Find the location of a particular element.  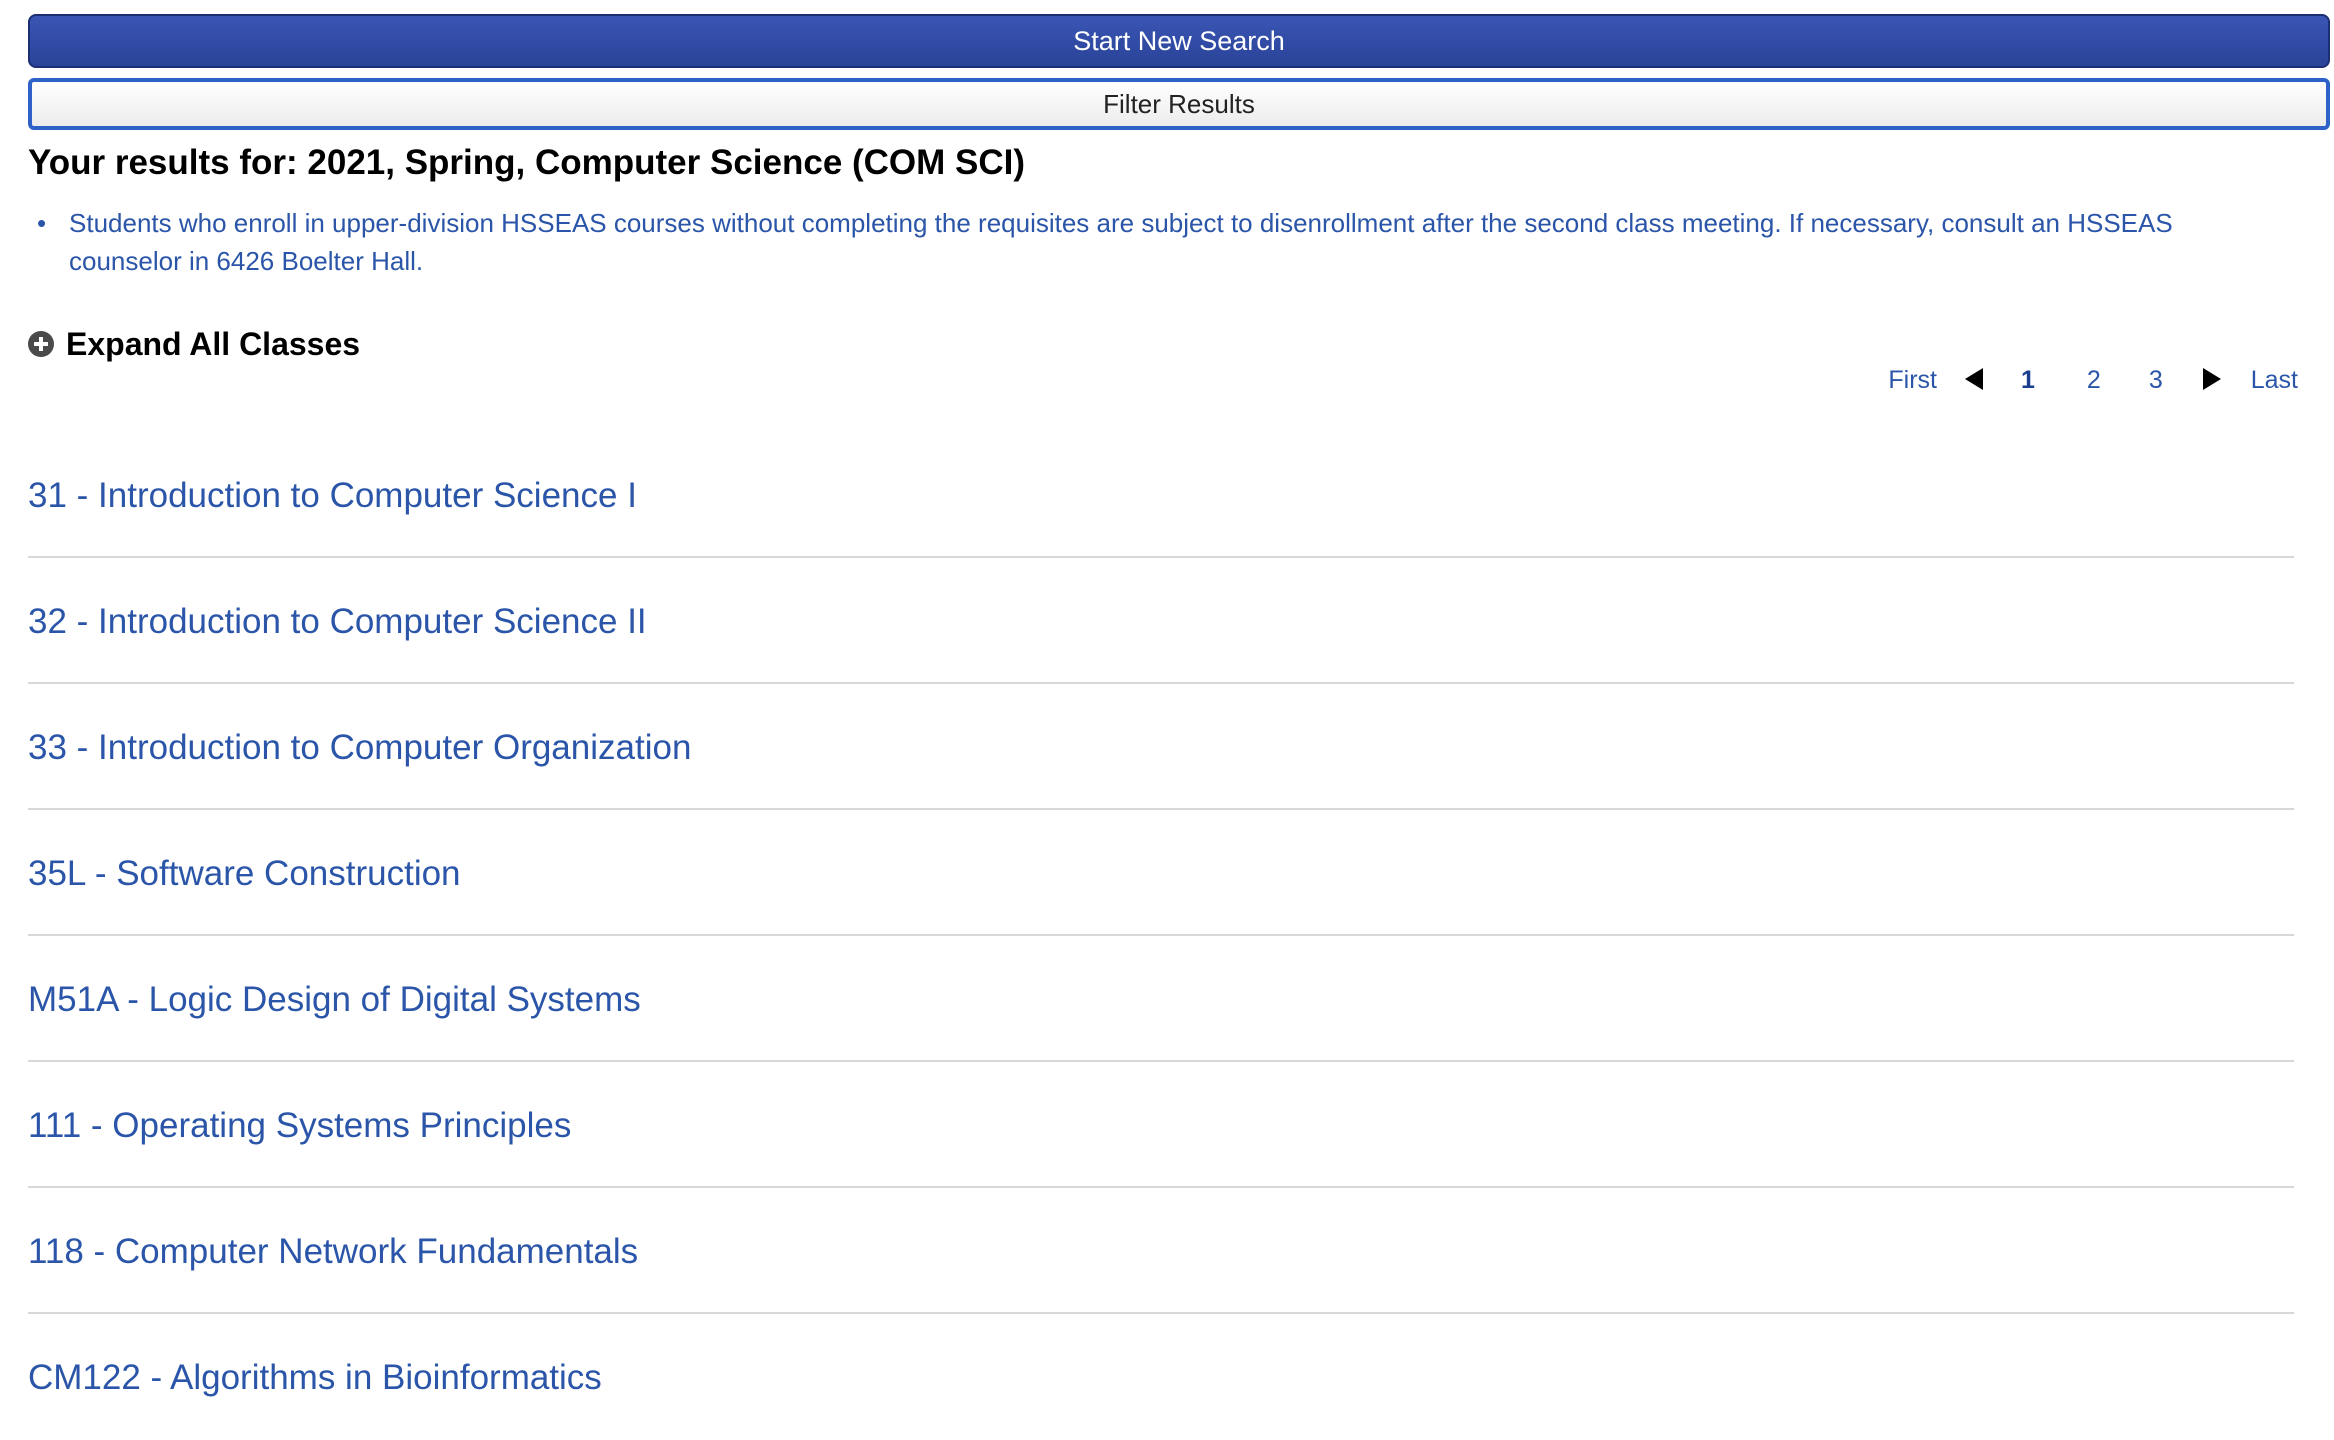

pagination-page-1: 1 is located at coordinates (2028, 380).